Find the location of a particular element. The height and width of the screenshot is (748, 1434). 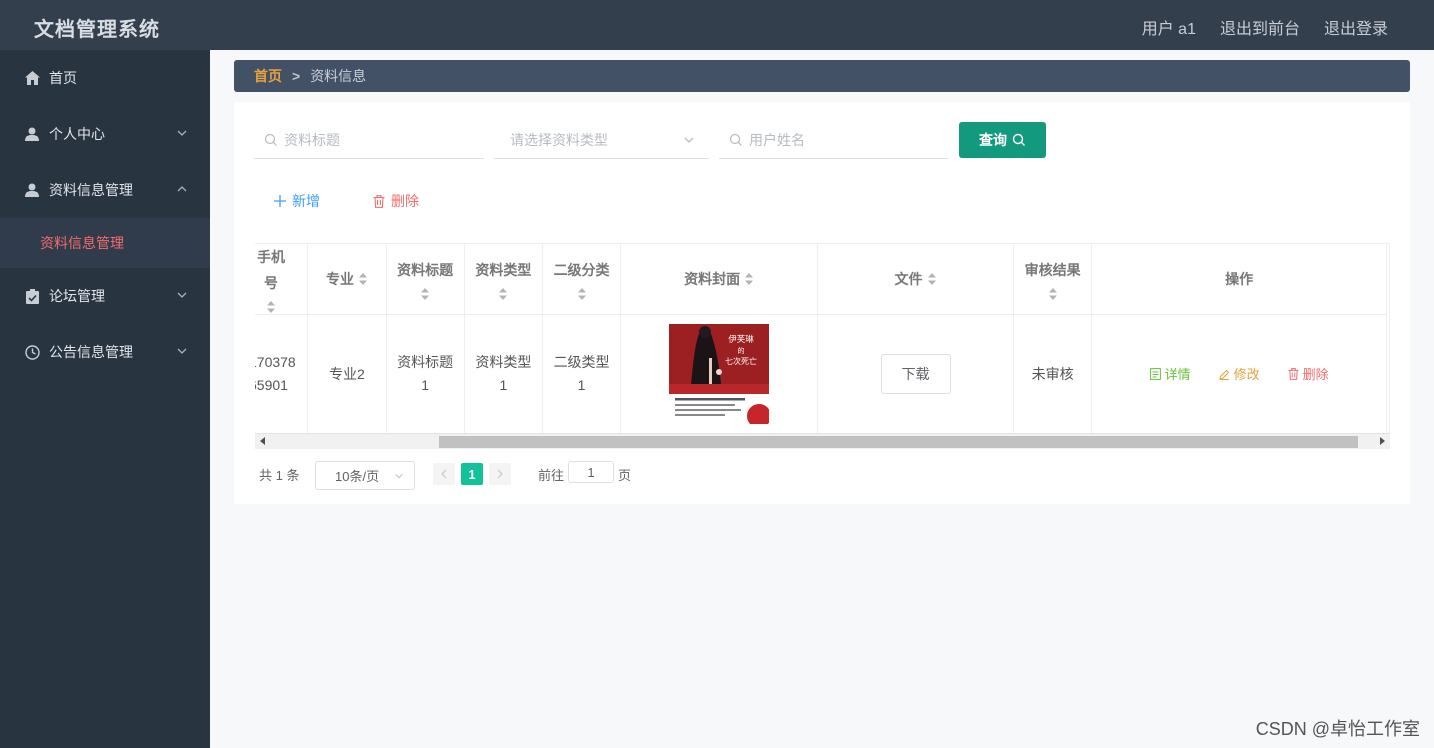

row-delete-button: 删除 is located at coordinates (1308, 374).